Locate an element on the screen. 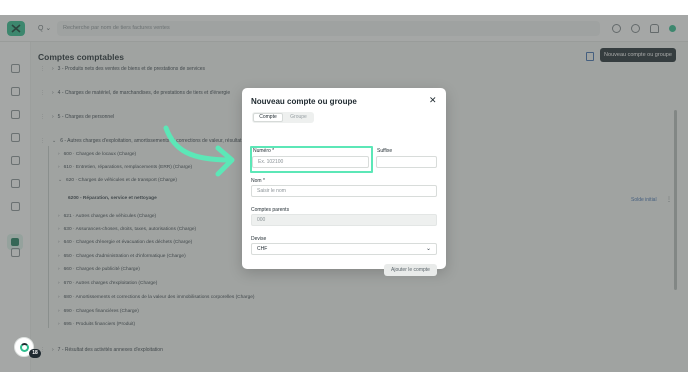 Image resolution: width=688 pixels, height=387 pixels. chevron-down-icon: ⌄ is located at coordinates (428, 249).